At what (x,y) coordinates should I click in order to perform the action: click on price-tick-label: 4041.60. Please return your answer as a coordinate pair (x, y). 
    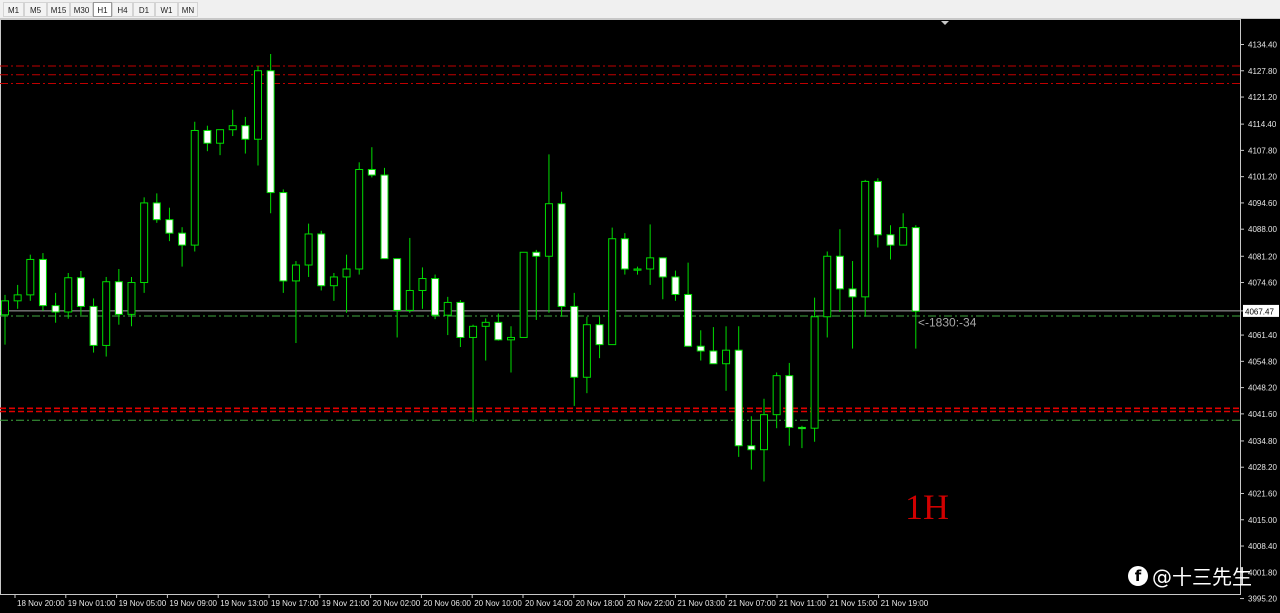
    Looking at the image, I should click on (1262, 414).